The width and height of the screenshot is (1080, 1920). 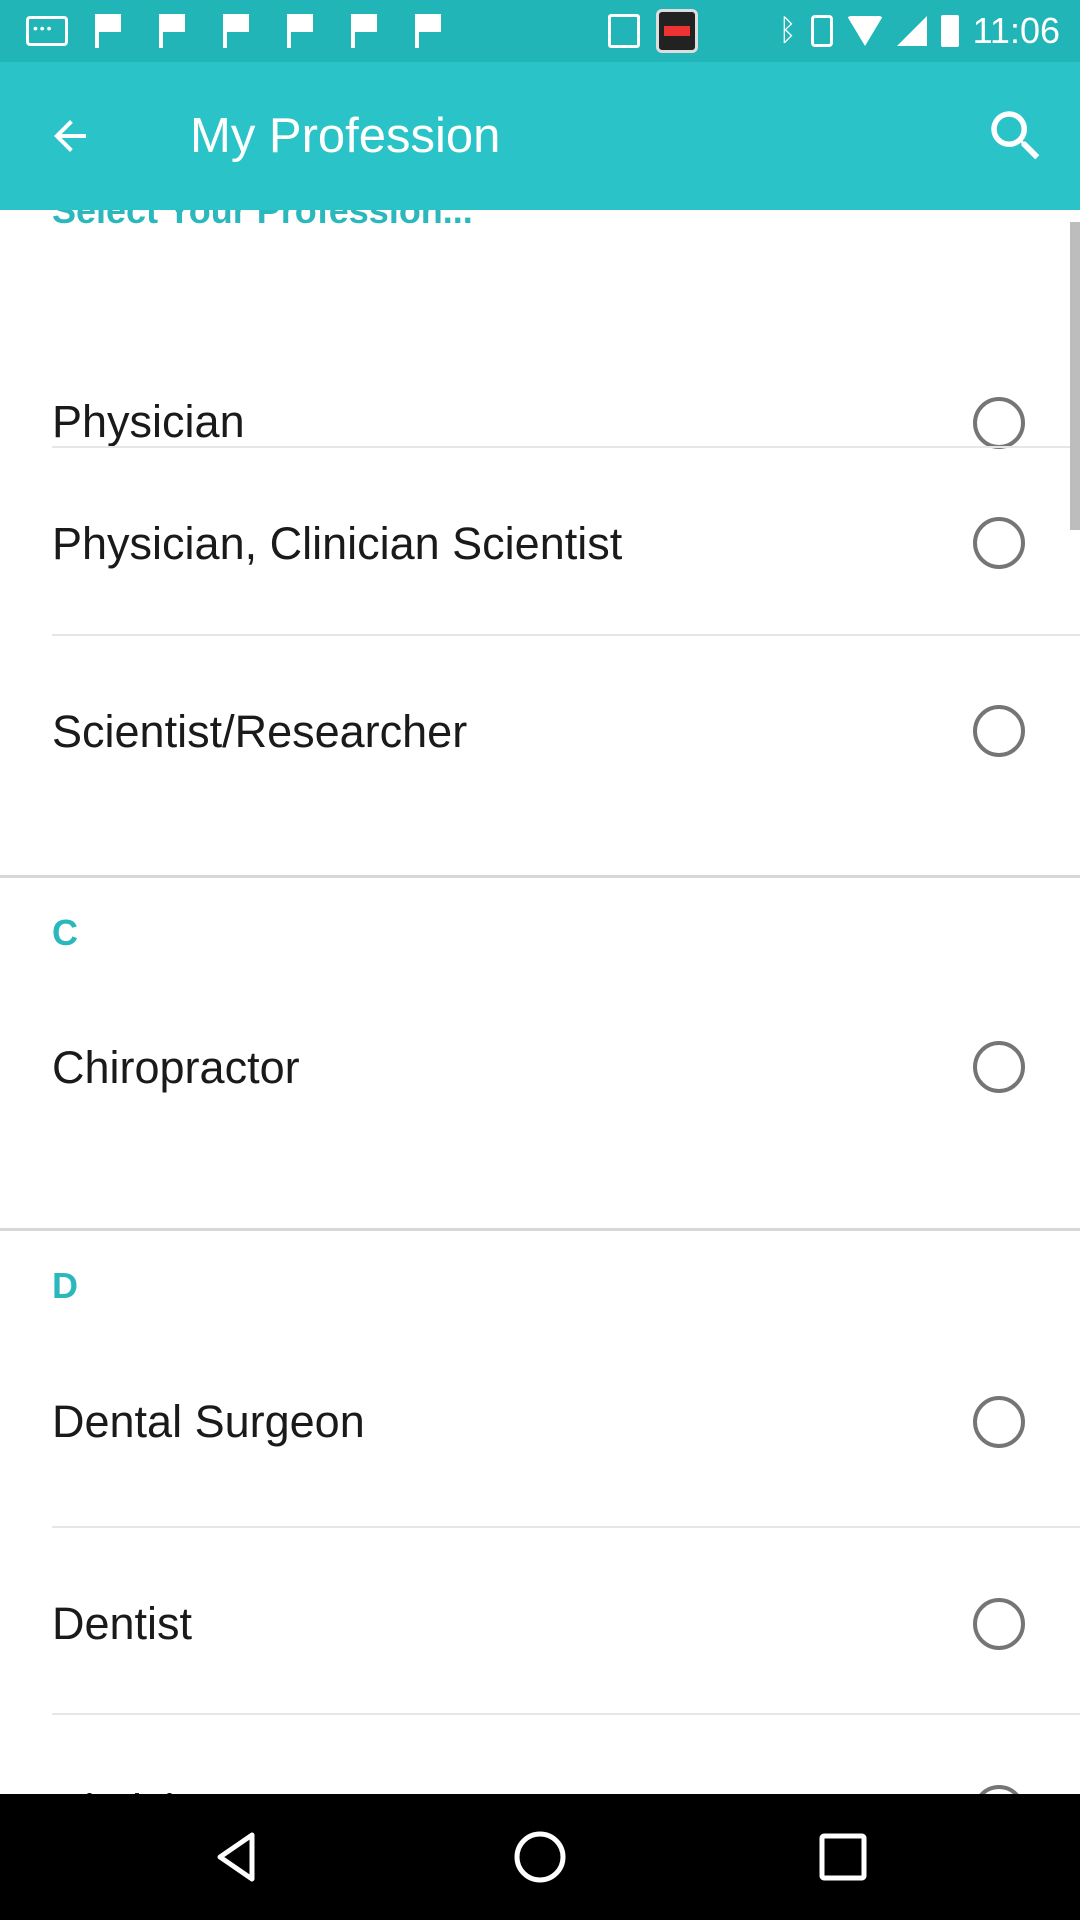 I want to click on list-item-dentist: Dentist, so click(x=540, y=1621).